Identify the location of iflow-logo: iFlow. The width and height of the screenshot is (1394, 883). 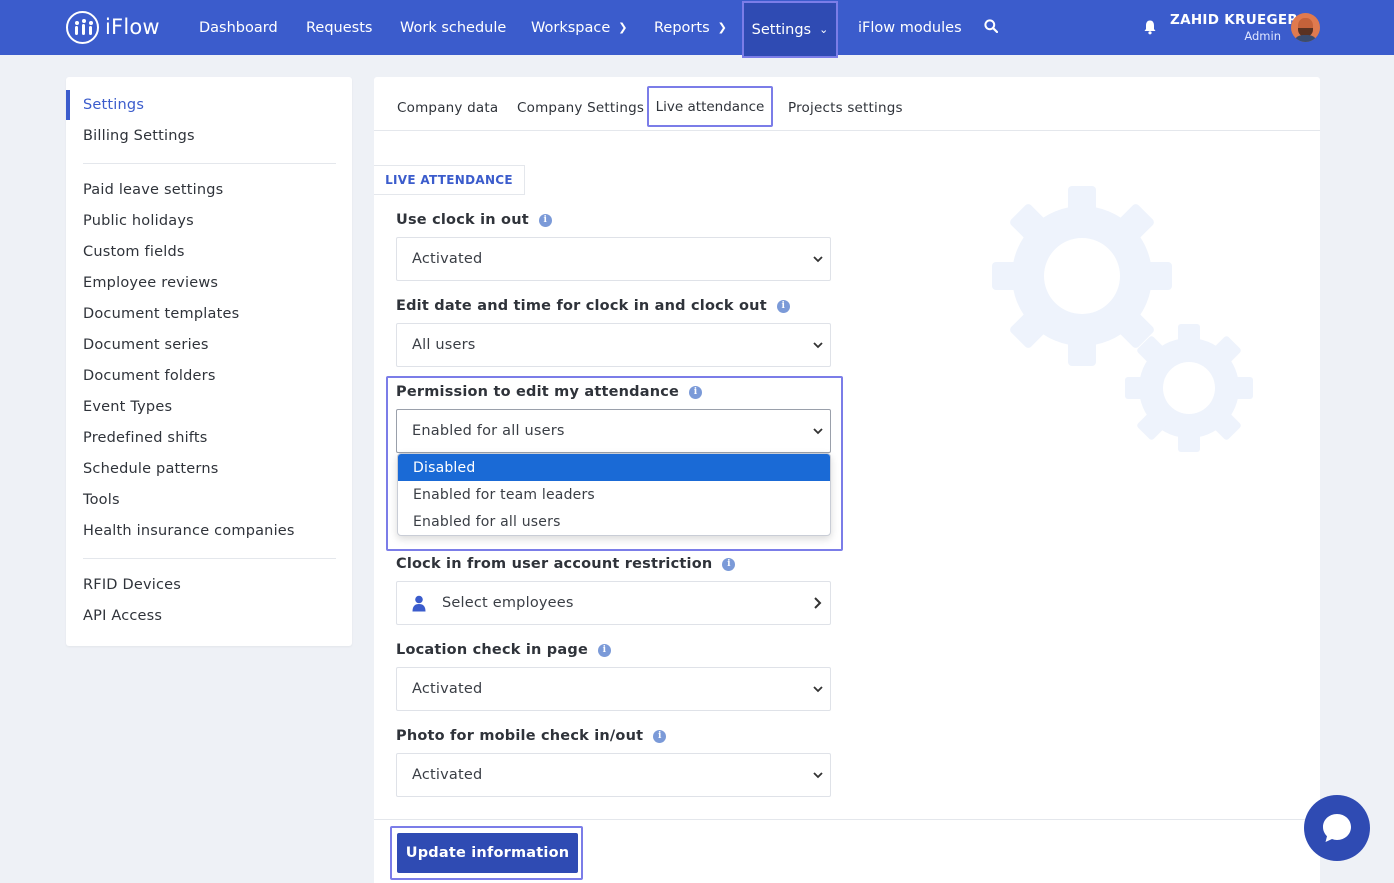
(113, 27).